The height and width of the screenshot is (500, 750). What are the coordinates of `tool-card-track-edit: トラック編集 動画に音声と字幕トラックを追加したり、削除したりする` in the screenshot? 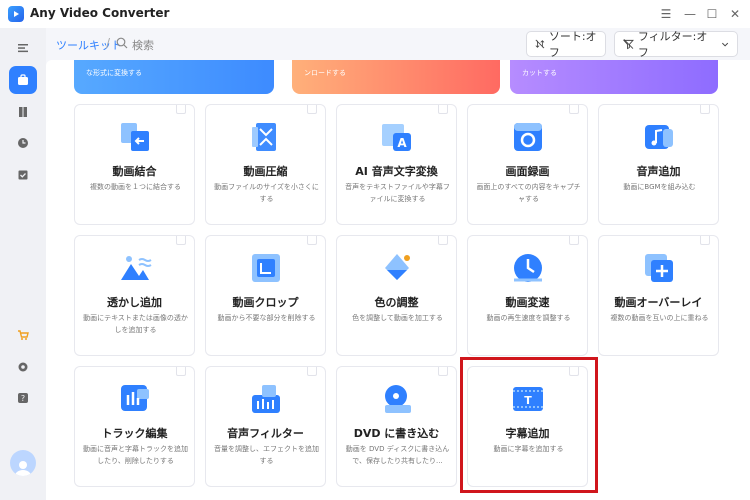 It's located at (134, 426).